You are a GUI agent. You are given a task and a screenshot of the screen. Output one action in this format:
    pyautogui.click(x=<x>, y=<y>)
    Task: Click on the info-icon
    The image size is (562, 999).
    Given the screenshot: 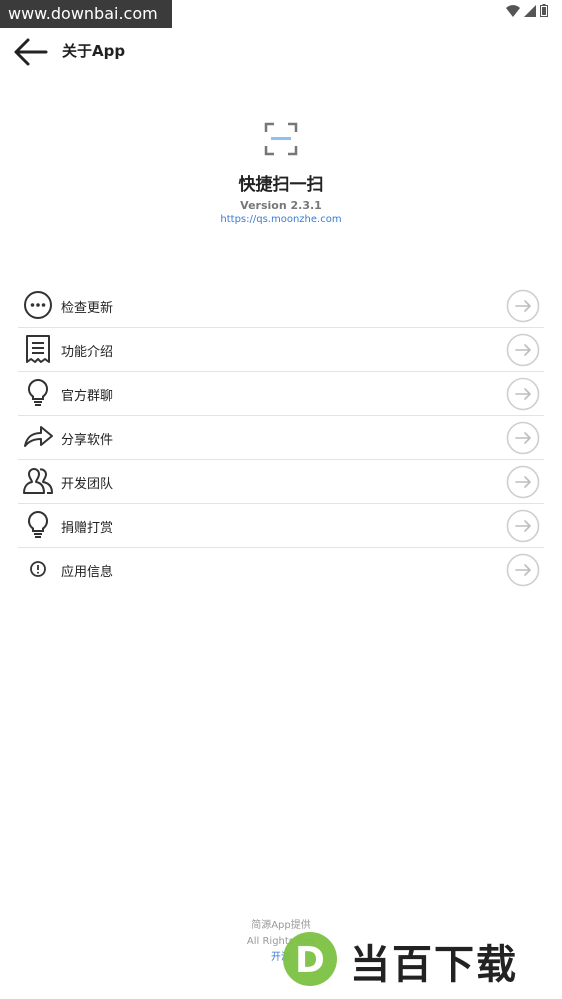 What is the action you would take?
    pyautogui.click(x=38, y=569)
    